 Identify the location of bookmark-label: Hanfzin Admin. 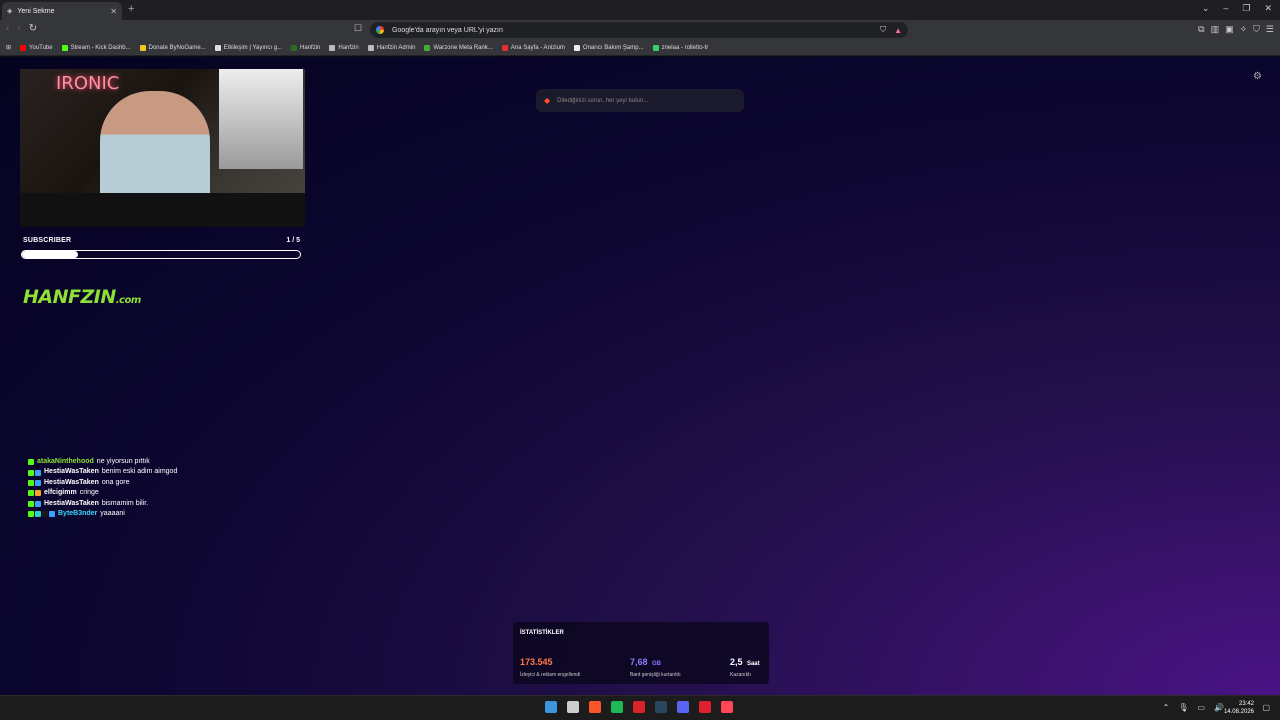
(396, 47).